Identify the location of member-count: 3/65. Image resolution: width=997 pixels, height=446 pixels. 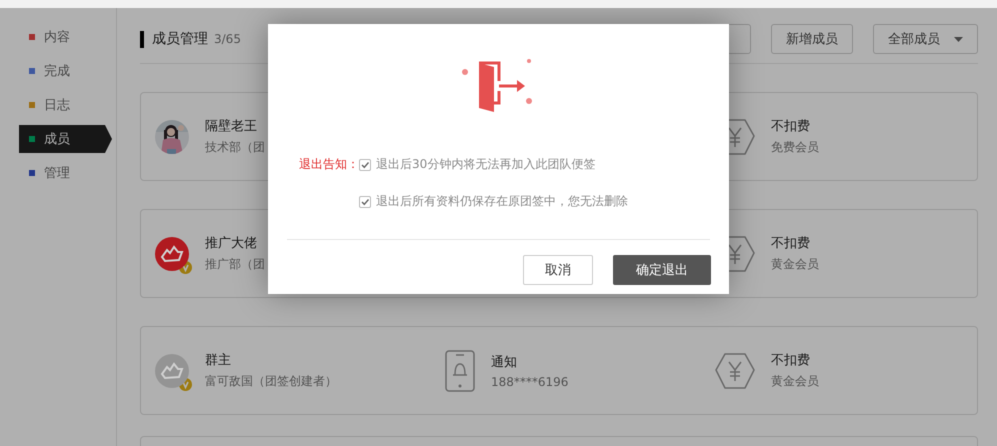
(227, 39).